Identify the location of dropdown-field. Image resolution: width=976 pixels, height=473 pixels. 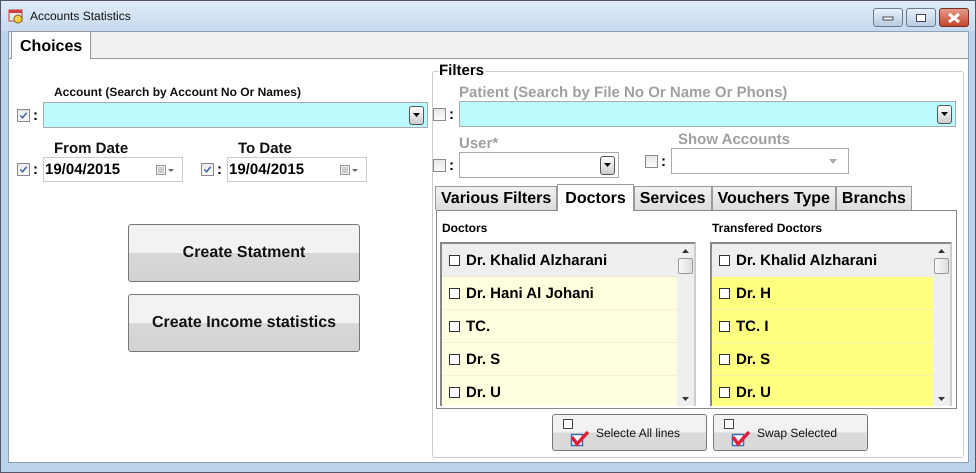
(539, 165).